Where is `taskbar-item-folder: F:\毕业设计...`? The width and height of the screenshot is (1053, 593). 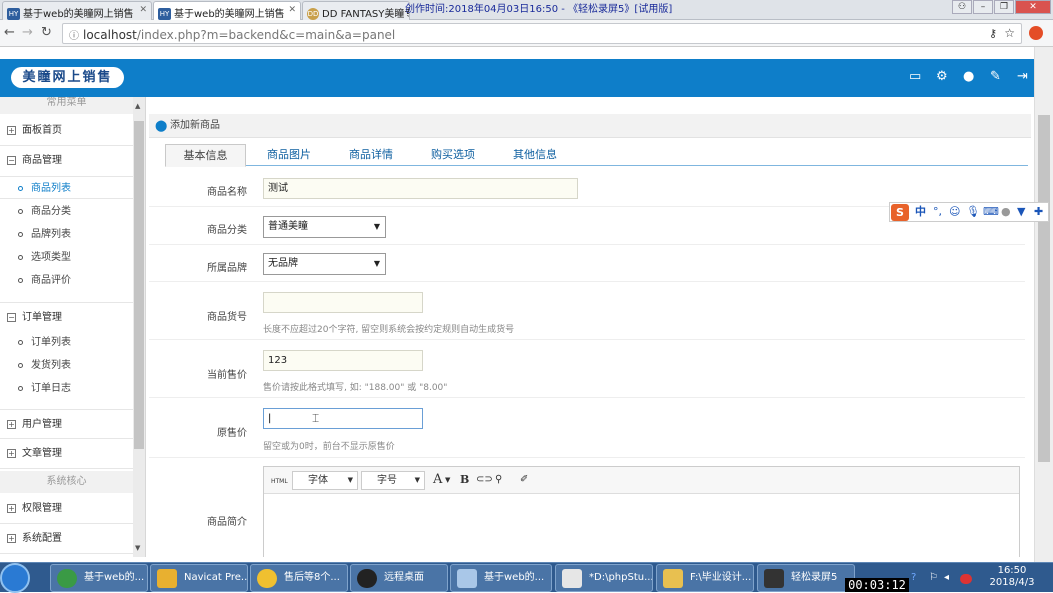
taskbar-item-folder: F:\毕业设计... is located at coordinates (705, 578).